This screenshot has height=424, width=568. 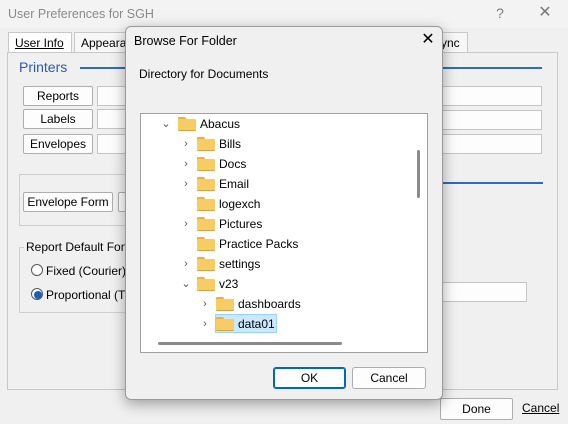 What do you see at coordinates (234, 184) in the screenshot?
I see `tree-item-email: Email` at bounding box center [234, 184].